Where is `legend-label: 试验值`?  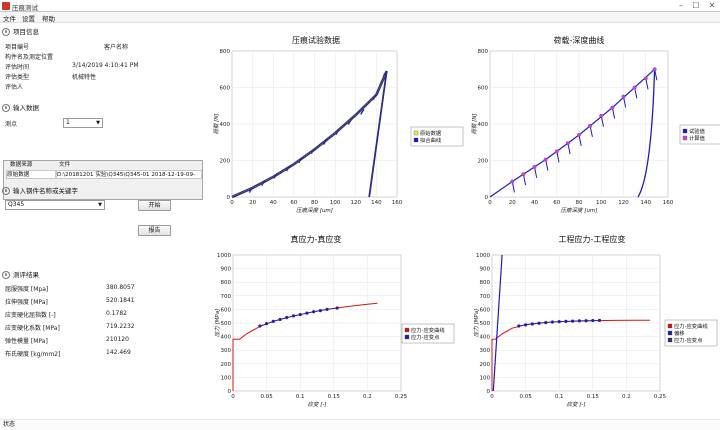
legend-label: 试验值 is located at coordinates (697, 131).